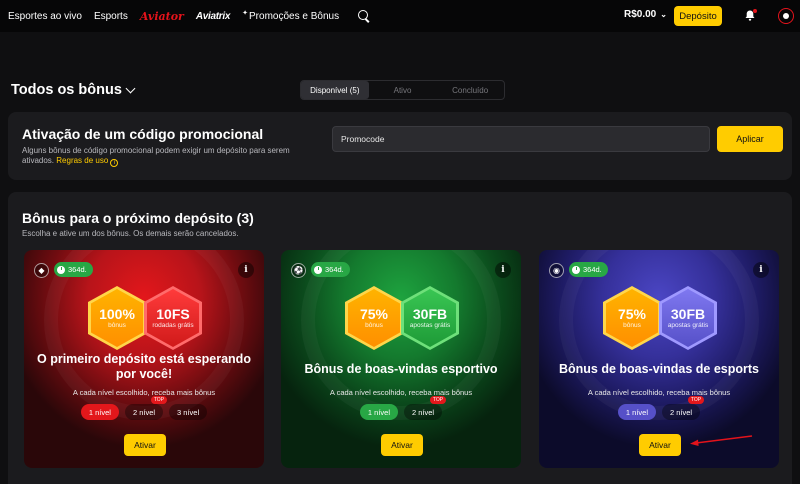 The width and height of the screenshot is (800, 484). What do you see at coordinates (750, 139) in the screenshot?
I see `apply-button: Aplicar` at bounding box center [750, 139].